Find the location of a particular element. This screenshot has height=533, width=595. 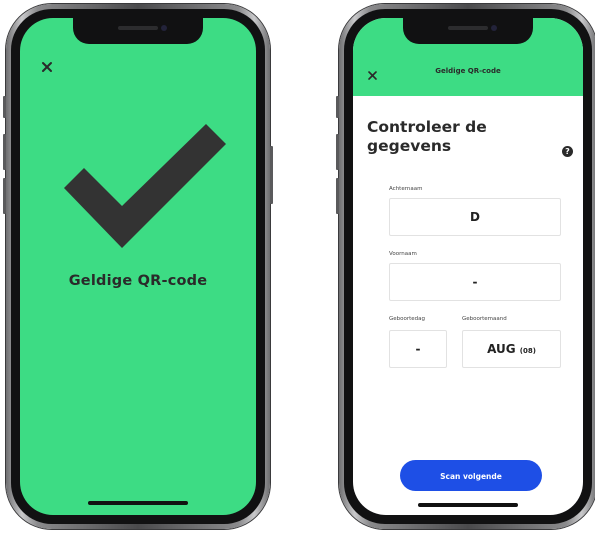

valid-qr-title: Geldige QR-code is located at coordinates (138, 281).